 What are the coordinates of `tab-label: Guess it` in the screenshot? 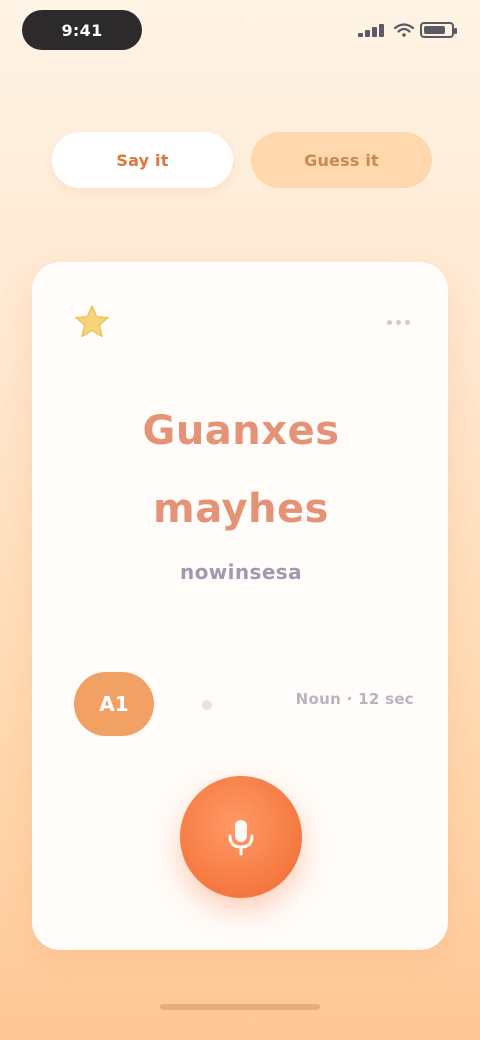 It's located at (341, 160).